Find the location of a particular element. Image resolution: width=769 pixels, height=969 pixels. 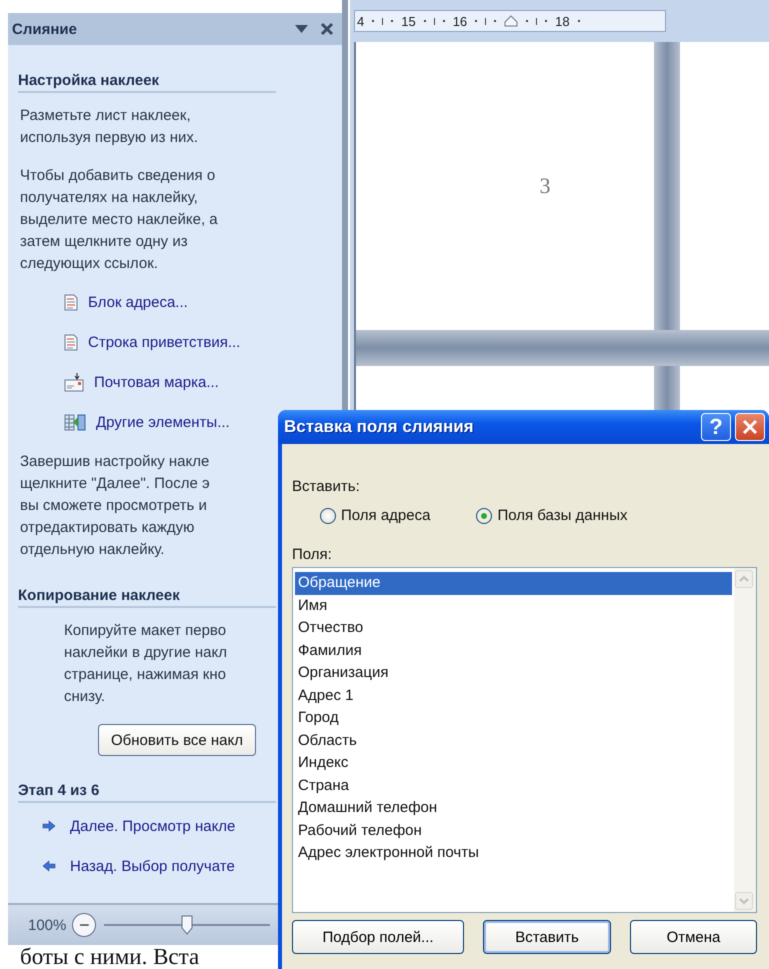

zoom-percent: 100% is located at coordinates (47, 925).